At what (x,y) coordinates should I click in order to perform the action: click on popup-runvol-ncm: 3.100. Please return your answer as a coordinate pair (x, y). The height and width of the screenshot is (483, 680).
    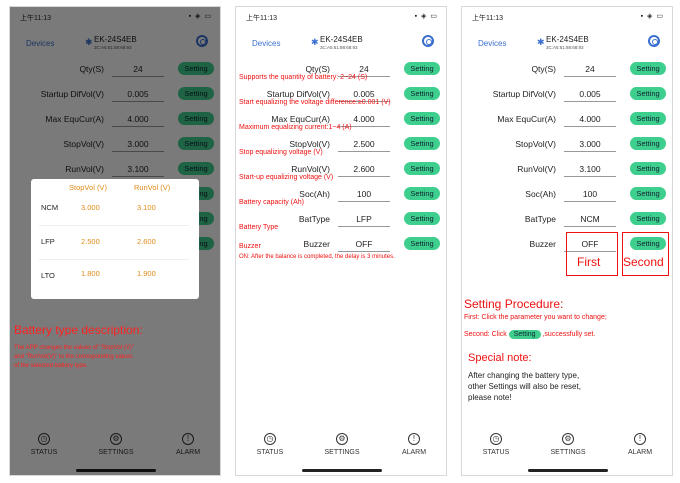
    Looking at the image, I should click on (146, 207).